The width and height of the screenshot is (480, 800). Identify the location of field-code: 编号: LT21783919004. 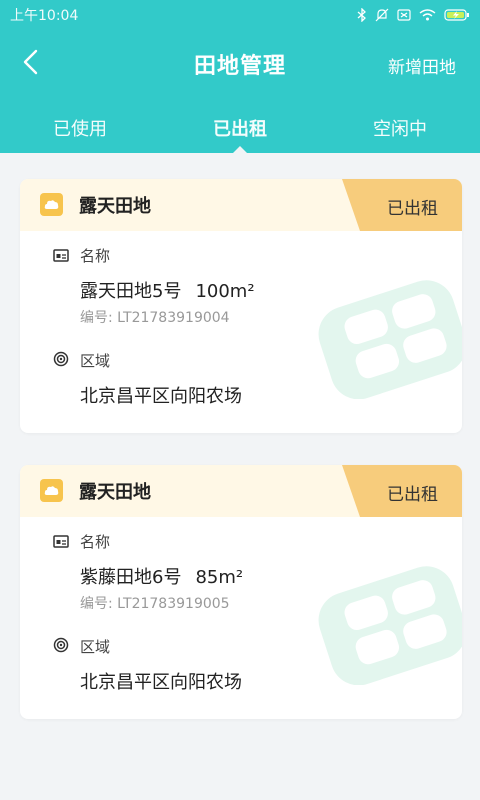
(155, 318).